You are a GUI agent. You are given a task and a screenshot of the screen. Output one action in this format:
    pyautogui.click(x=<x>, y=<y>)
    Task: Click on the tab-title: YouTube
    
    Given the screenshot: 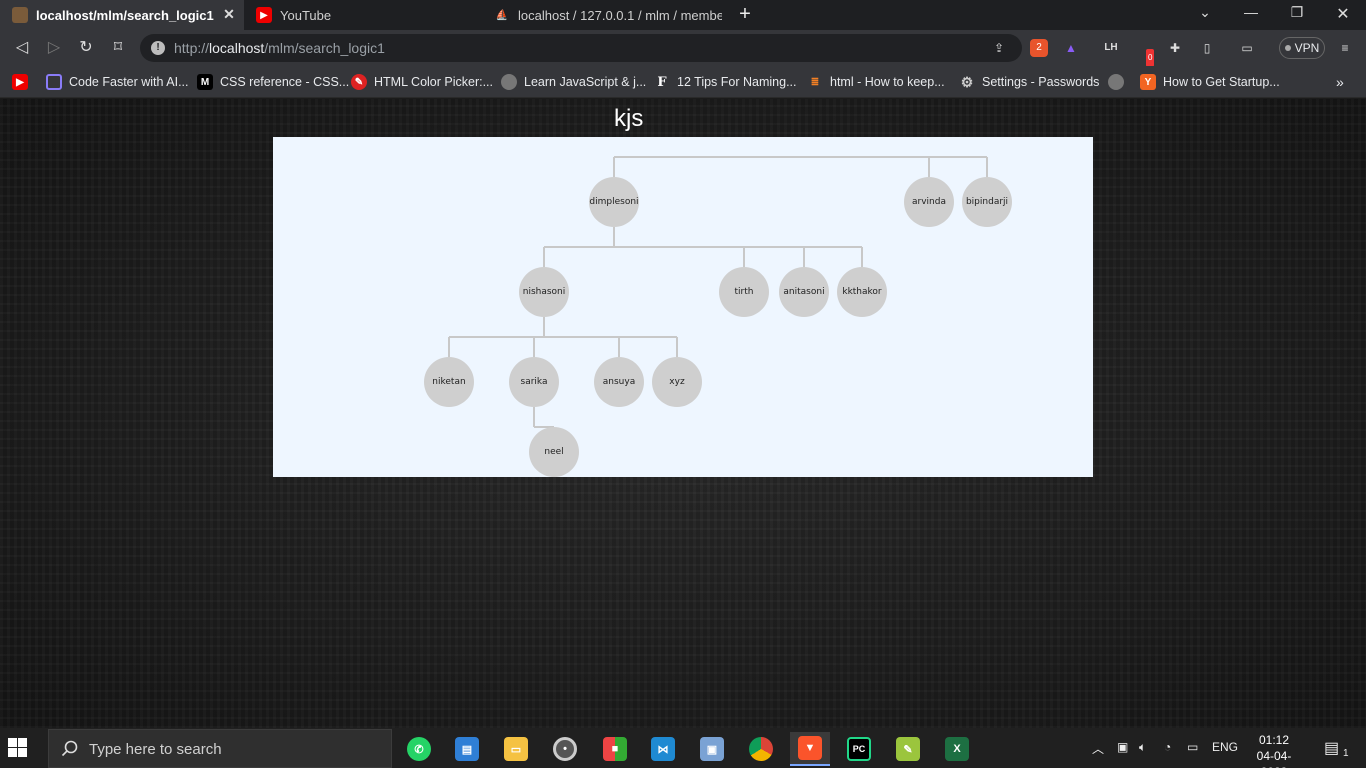 What is the action you would take?
    pyautogui.click(x=306, y=15)
    